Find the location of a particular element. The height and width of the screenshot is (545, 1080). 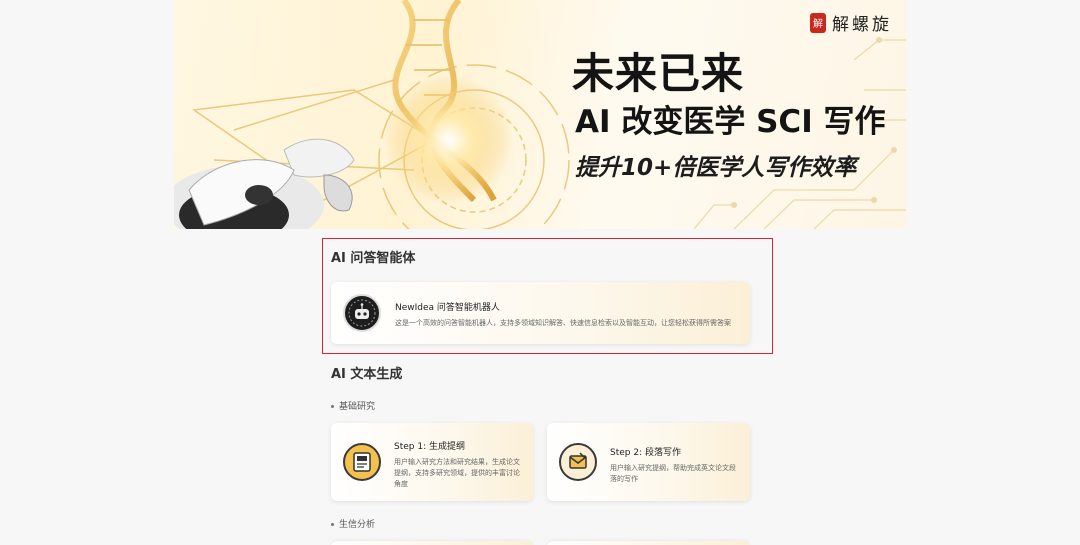

group-label-text: 基础研究 is located at coordinates (357, 407).